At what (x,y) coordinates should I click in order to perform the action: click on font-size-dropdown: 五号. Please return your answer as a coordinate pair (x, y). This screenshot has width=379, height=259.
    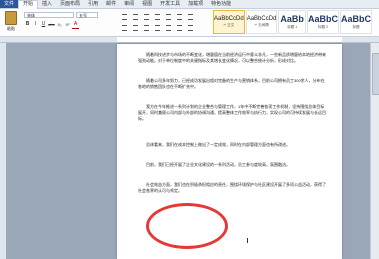
    Looking at the image, I should click on (87, 15).